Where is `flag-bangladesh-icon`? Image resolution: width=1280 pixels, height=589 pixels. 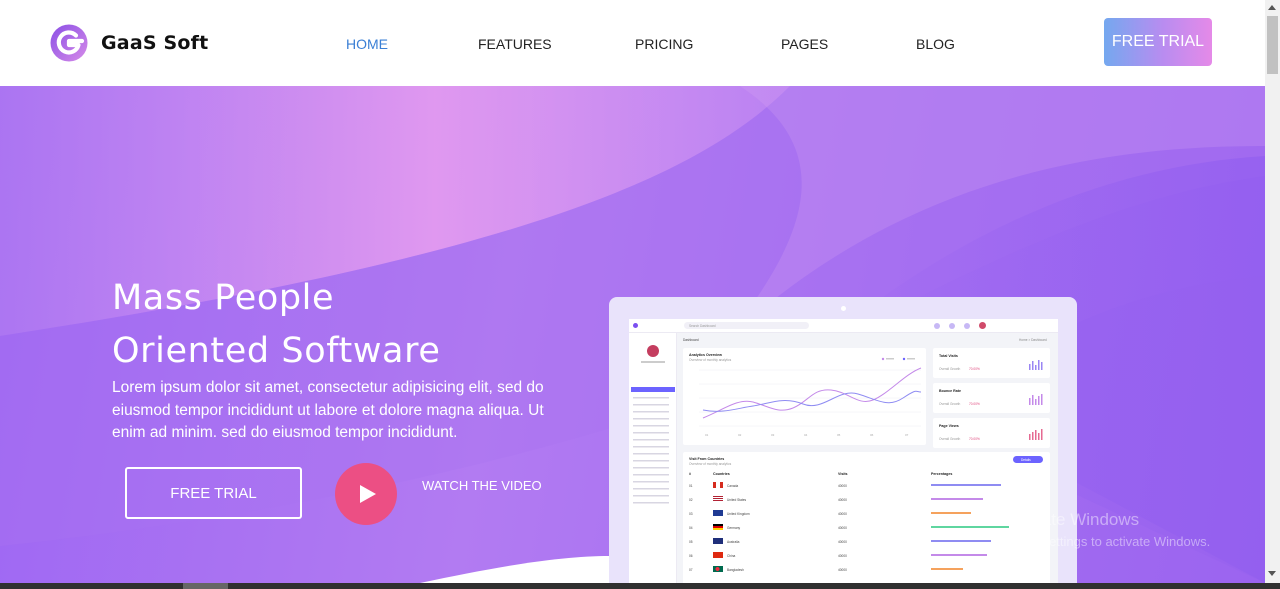
flag-bangladesh-icon is located at coordinates (718, 569).